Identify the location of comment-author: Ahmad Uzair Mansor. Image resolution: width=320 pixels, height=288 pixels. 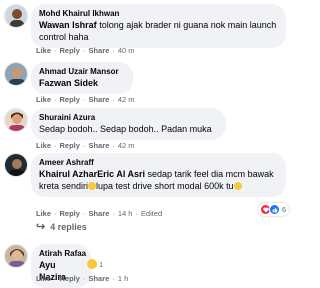
(82, 71).